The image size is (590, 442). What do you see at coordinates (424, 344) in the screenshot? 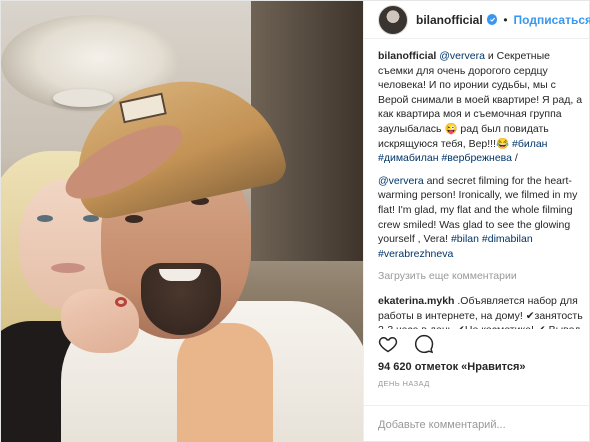
I see `comment-icon` at bounding box center [424, 344].